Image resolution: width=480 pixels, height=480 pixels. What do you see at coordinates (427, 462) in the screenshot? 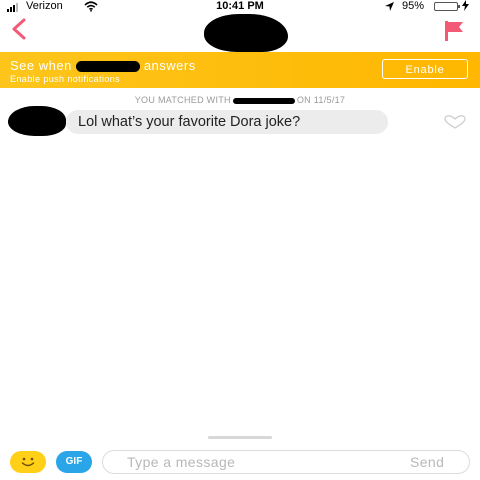
I see `send-button: Send` at bounding box center [427, 462].